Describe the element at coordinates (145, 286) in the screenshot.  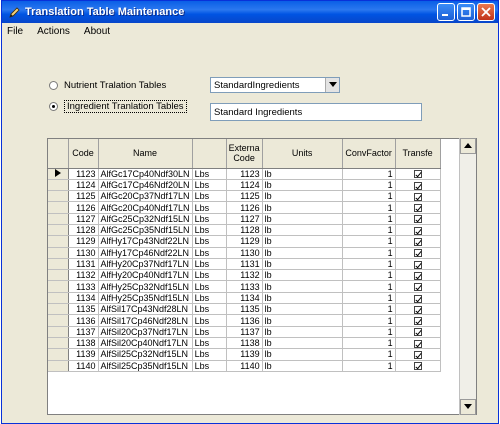
I see `cell-name: AlfHy25Cp32Ndf15LN` at that location.